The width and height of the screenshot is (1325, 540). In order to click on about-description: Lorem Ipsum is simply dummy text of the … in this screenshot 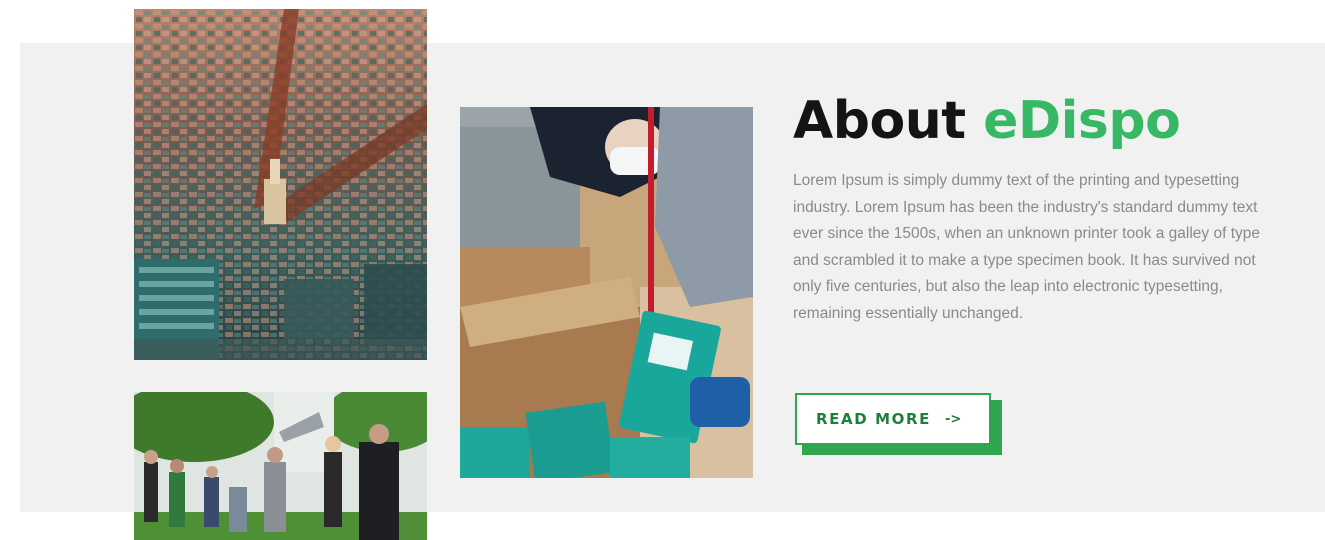, I will do `click(1027, 247)`.